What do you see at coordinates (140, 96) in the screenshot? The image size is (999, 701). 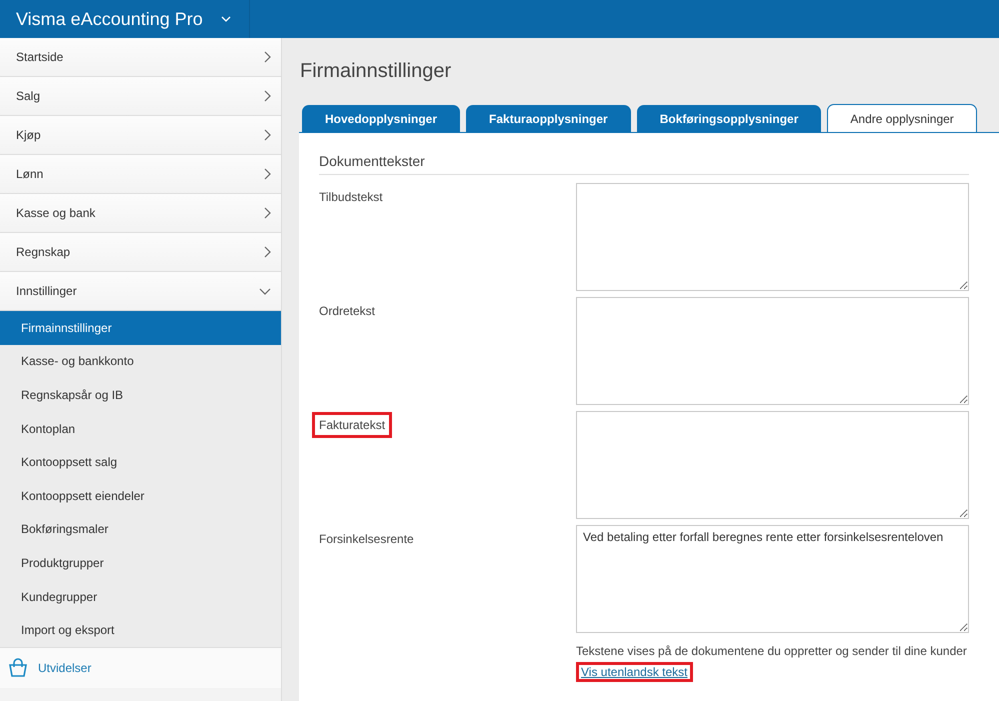 I see `nav-item: Salg` at bounding box center [140, 96].